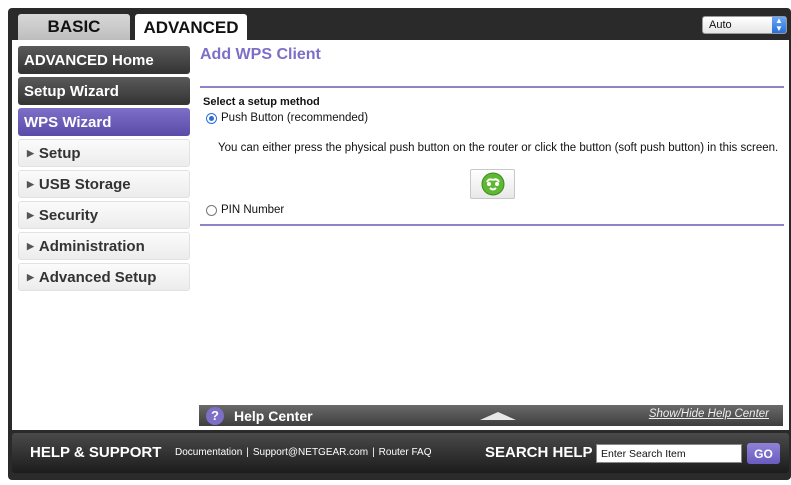 The width and height of the screenshot is (791, 485). I want to click on sidebar-item-label: ADVANCED Home, so click(89, 60).